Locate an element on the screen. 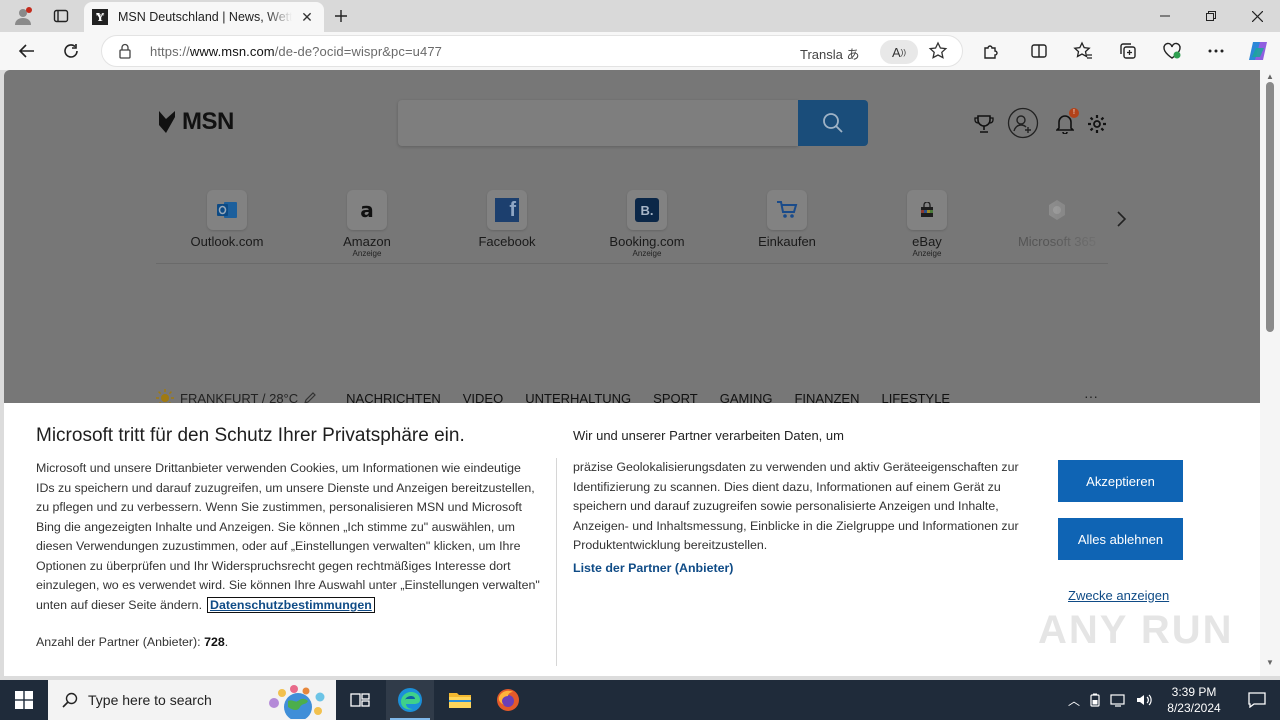  shopping-cart-icon is located at coordinates (787, 210).